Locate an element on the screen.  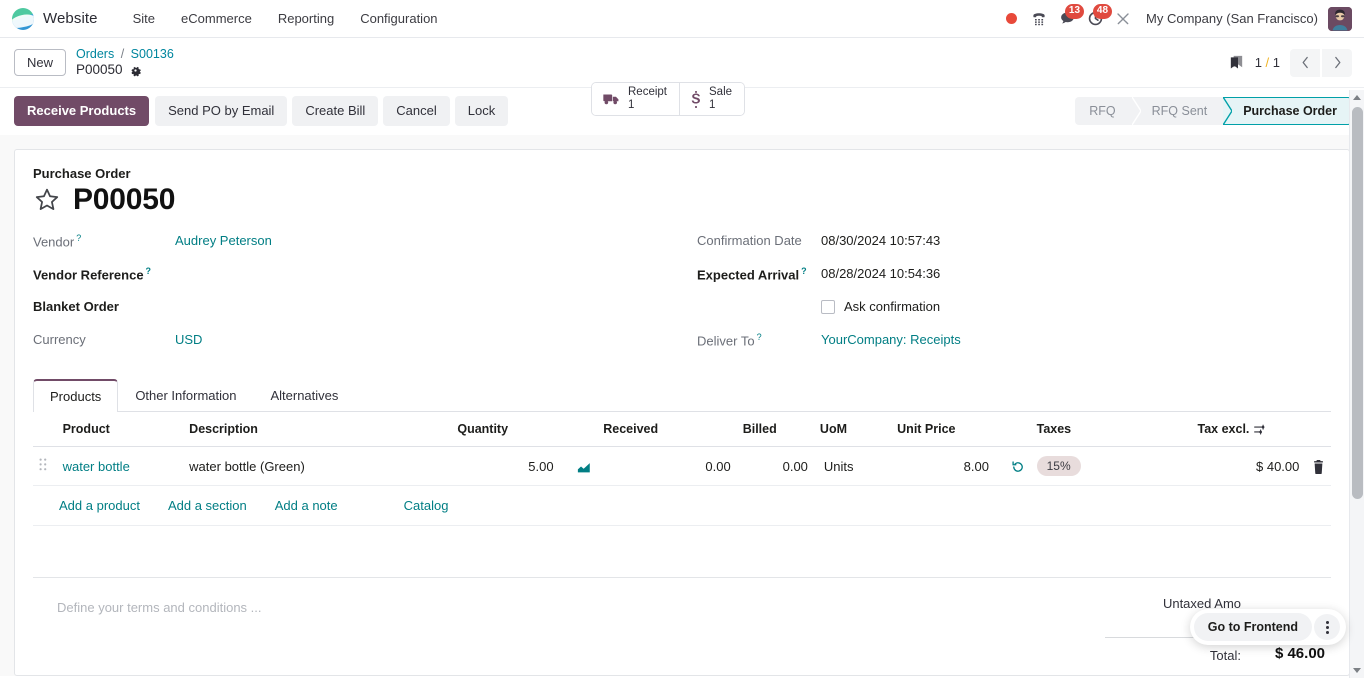
status-label-rfq-sent: RFQ Sent is located at coordinates (1179, 111).